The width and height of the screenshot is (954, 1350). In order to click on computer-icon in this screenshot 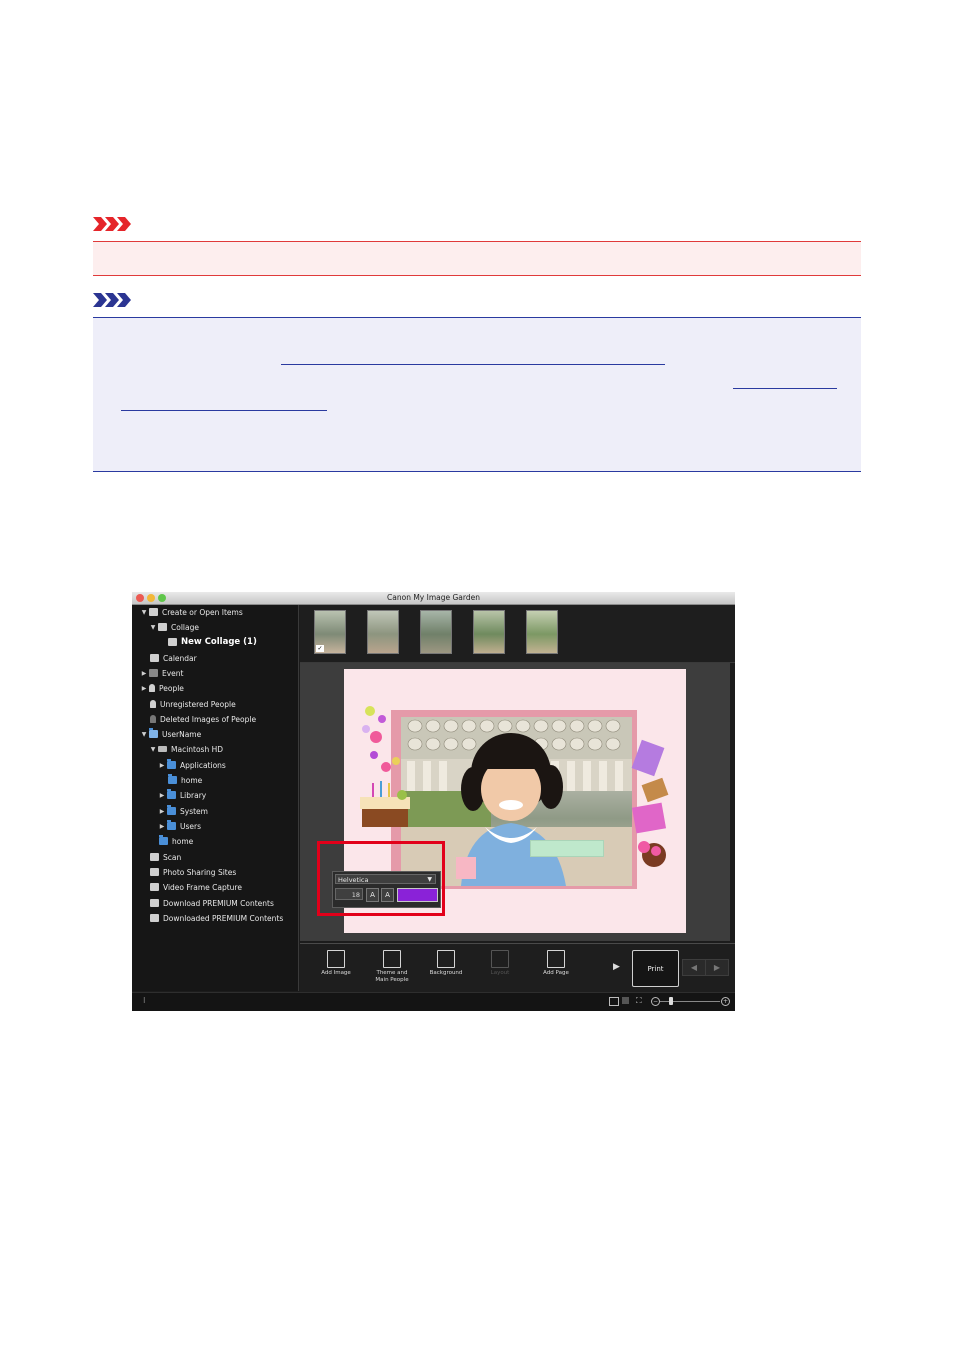, I will do `click(153, 733)`.